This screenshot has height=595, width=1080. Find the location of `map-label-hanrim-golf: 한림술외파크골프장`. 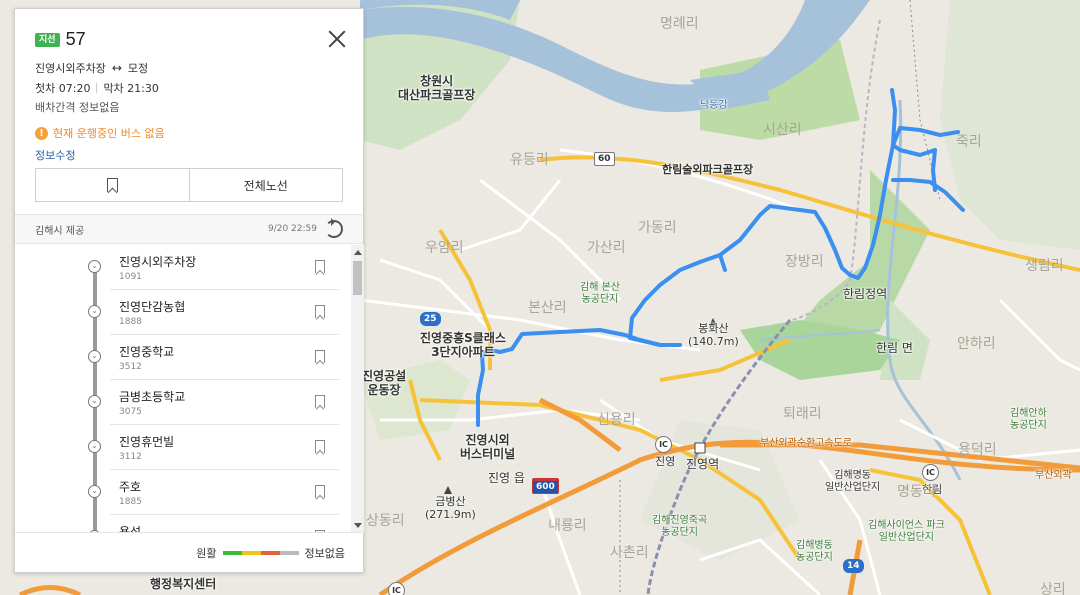

map-label-hanrim-golf: 한림술외파크골프장 is located at coordinates (708, 169).